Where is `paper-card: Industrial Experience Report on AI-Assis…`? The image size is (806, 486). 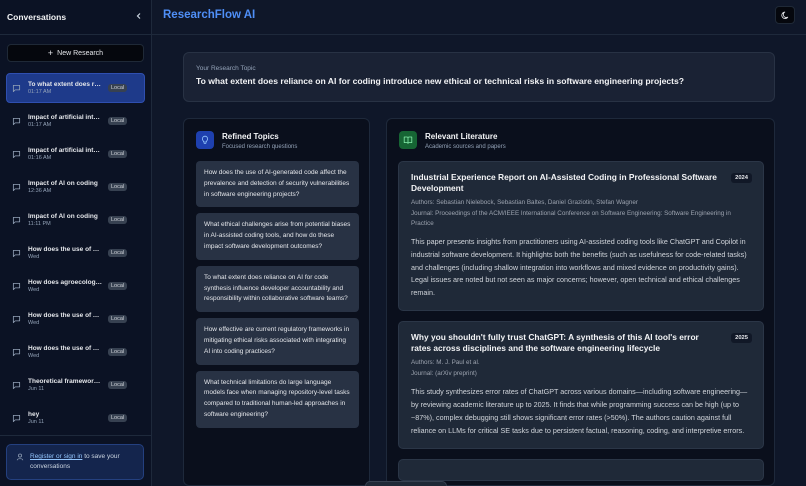 paper-card: Industrial Experience Report on AI-Assis… is located at coordinates (581, 236).